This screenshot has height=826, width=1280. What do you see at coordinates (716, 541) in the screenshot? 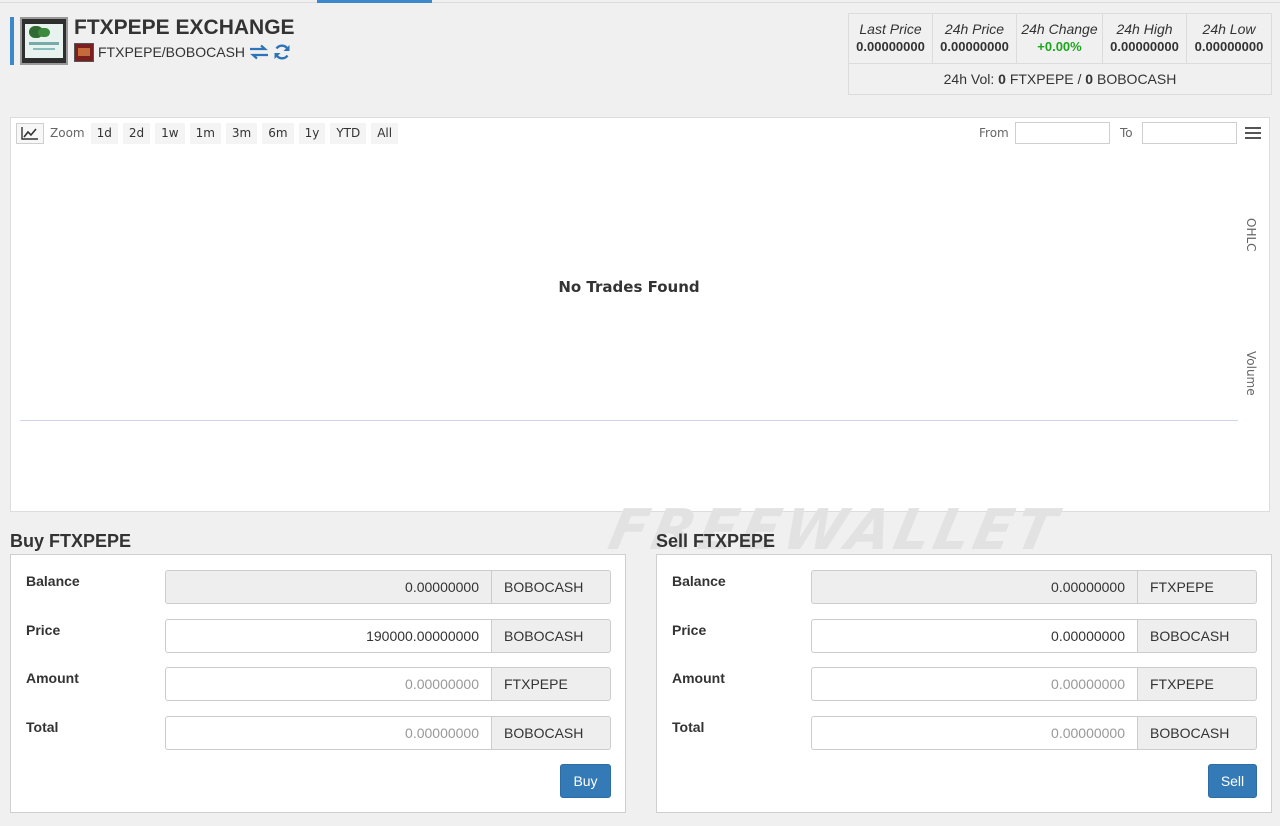
I see `sell-form-title: Sell FTXPEPE` at bounding box center [716, 541].